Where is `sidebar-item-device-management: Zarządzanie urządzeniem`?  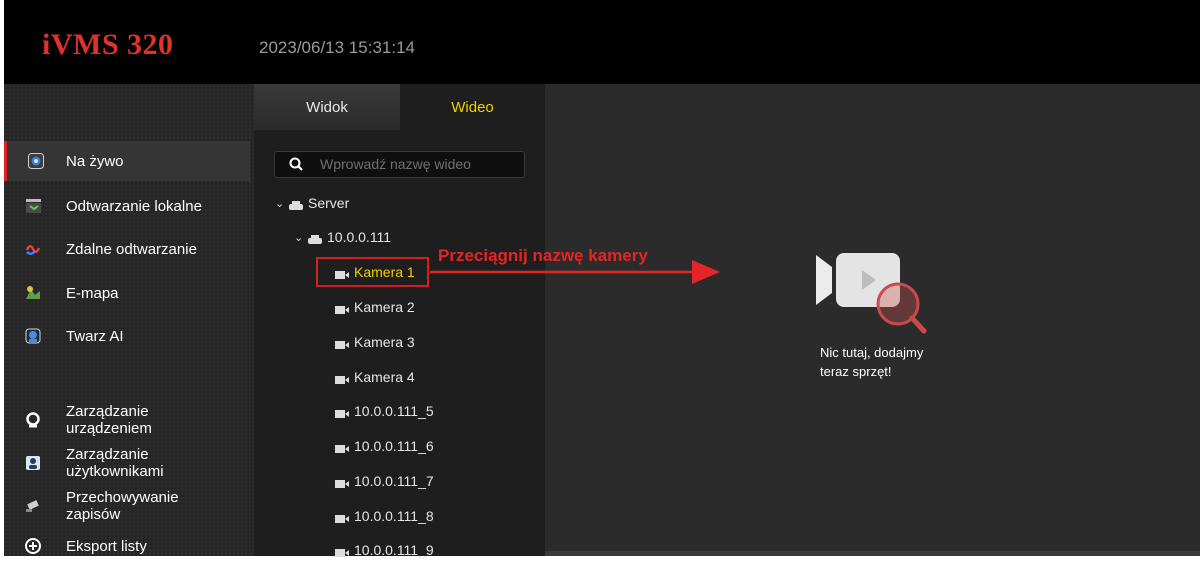 sidebar-item-device-management: Zarządzanie urządzeniem is located at coordinates (127, 420).